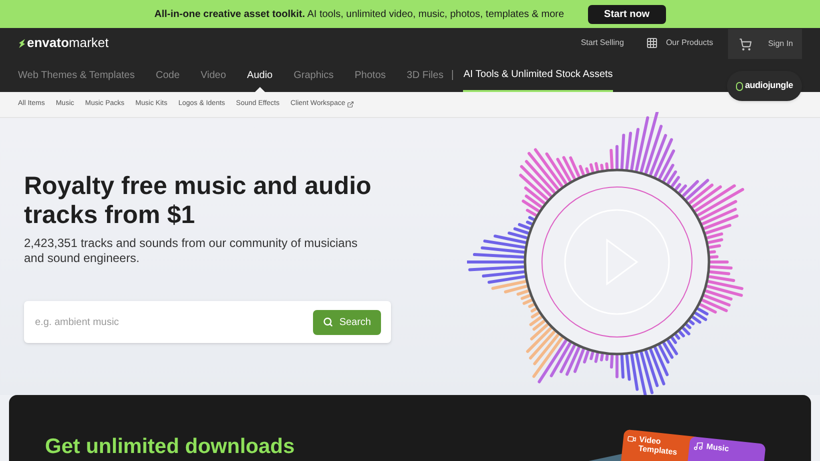 The image size is (820, 461). Describe the element at coordinates (739, 86) in the screenshot. I see `audiojungle-logo-icon` at that location.